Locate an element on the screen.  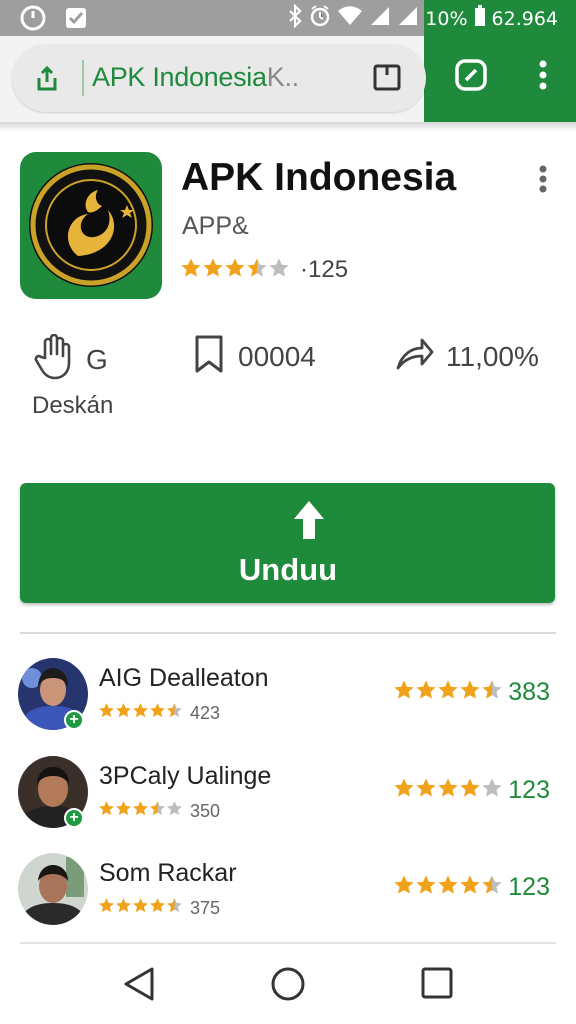
url-text: APK IndonesiaK.. is located at coordinates (195, 77).